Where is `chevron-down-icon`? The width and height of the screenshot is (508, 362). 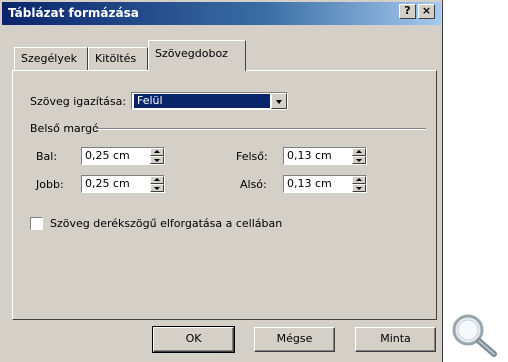 chevron-down-icon is located at coordinates (279, 102).